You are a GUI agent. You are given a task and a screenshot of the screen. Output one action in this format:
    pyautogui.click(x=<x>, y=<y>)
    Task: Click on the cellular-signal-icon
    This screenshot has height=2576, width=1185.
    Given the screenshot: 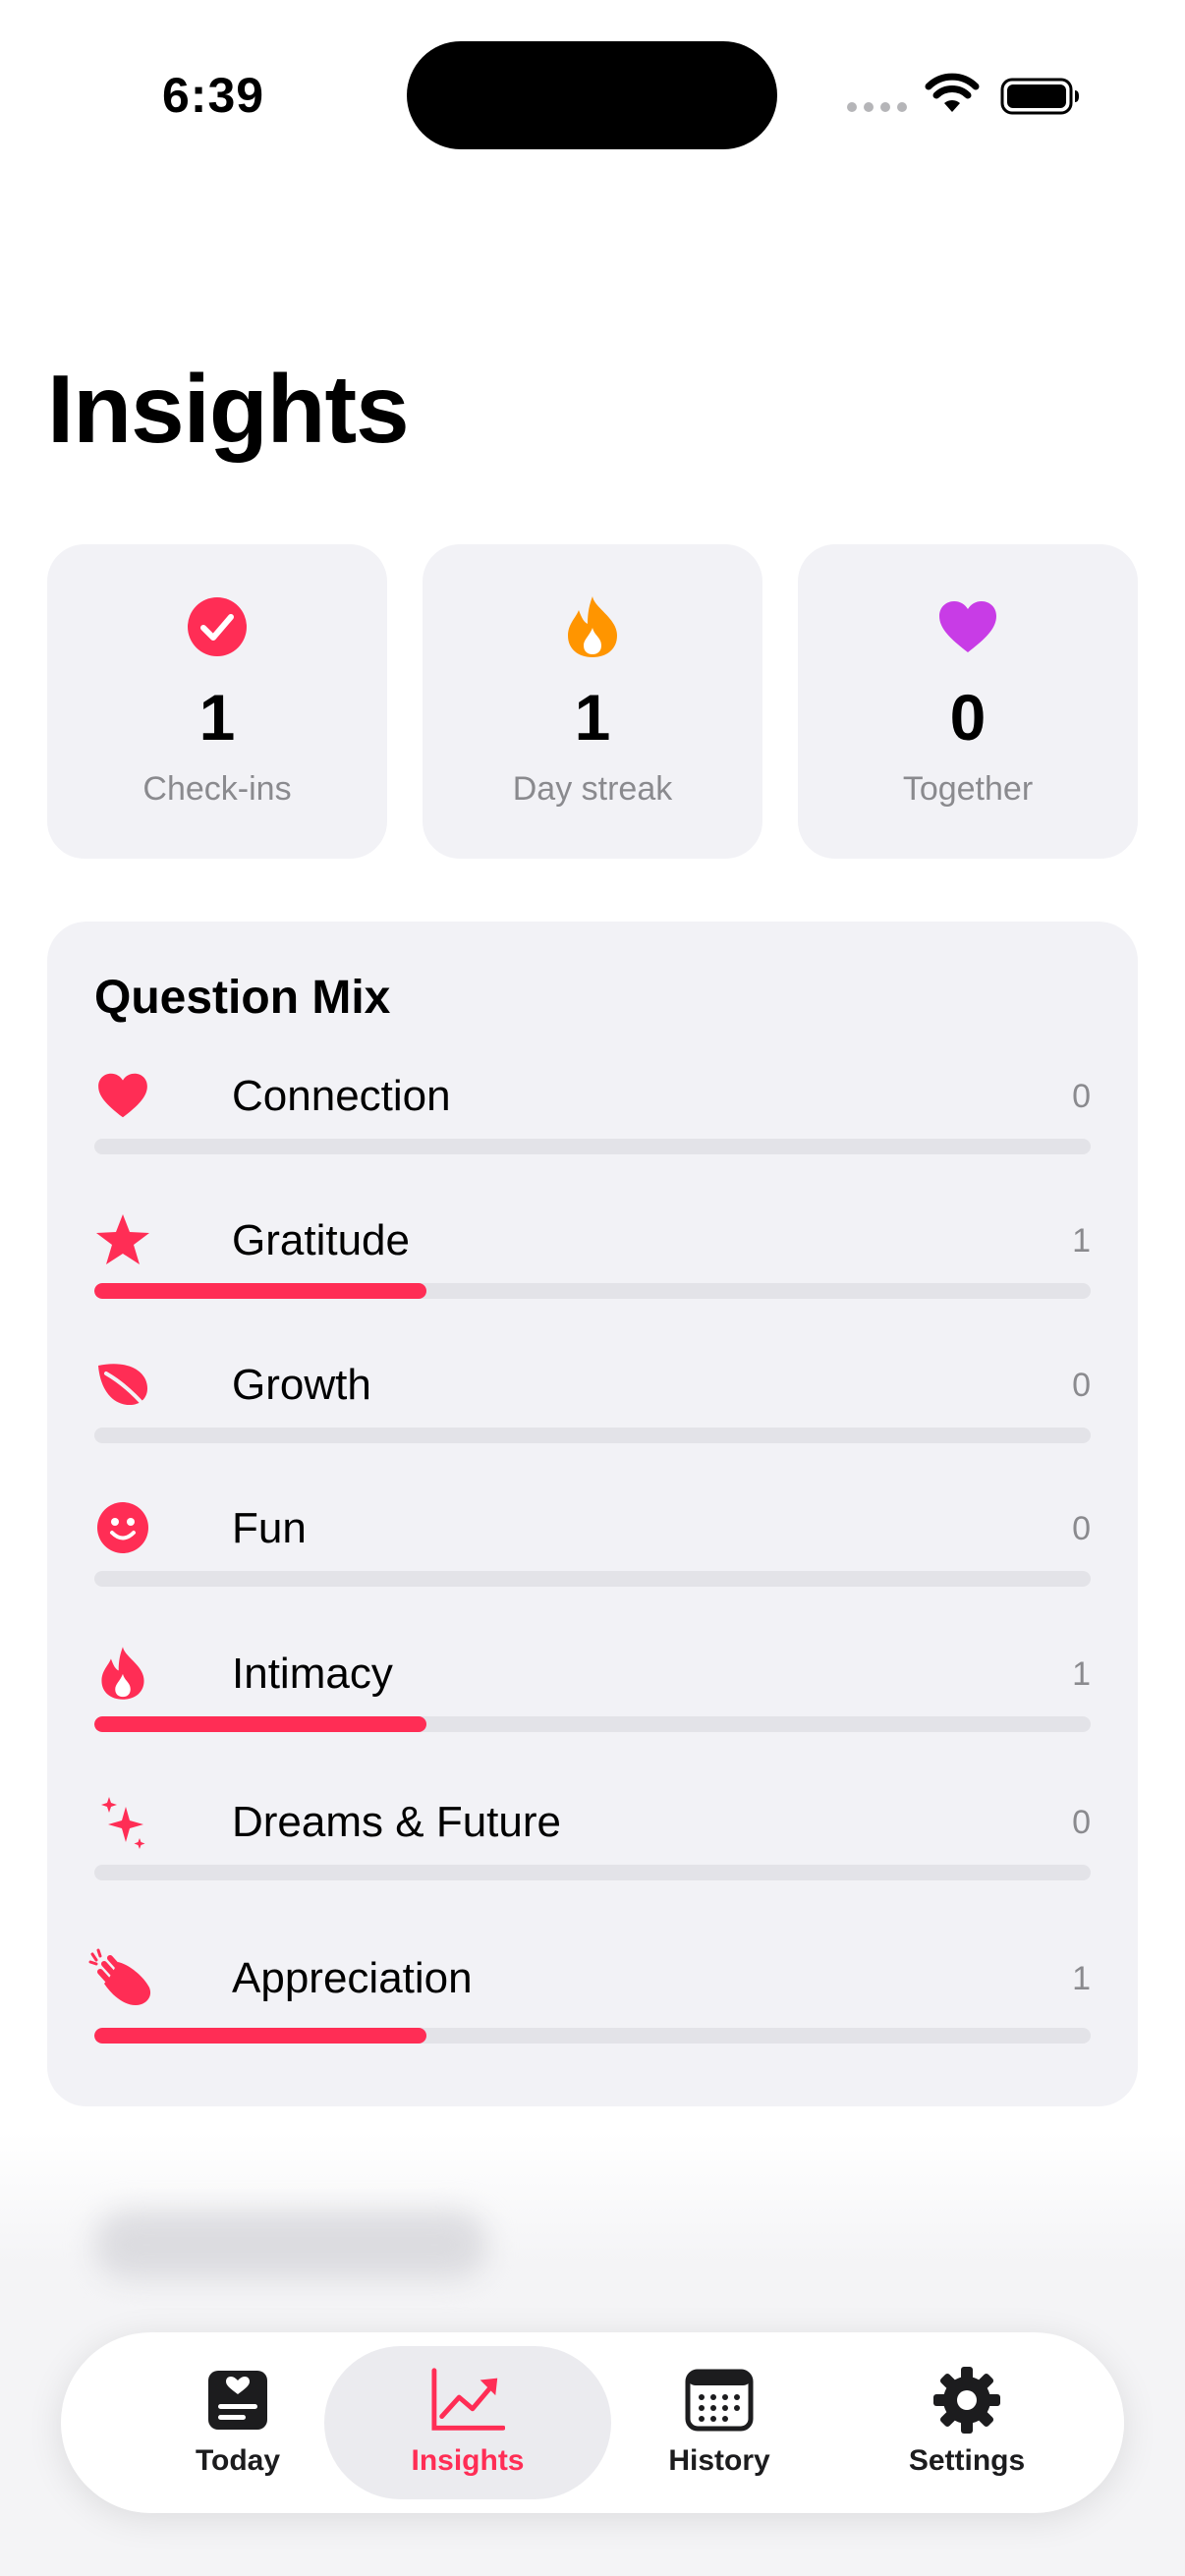 What is the action you would take?
    pyautogui.click(x=877, y=107)
    